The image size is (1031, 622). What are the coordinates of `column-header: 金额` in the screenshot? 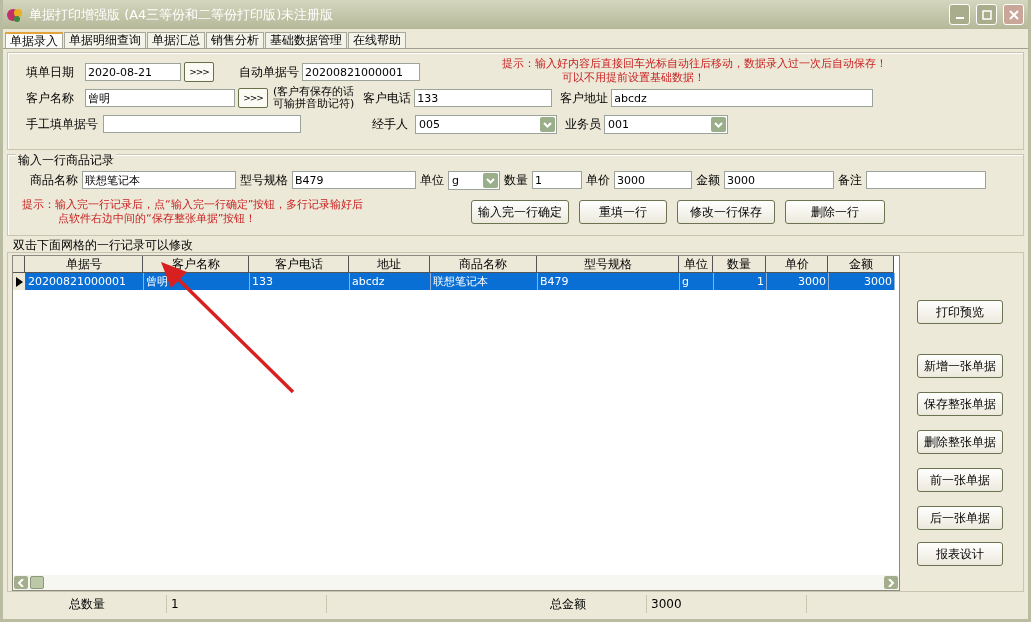 It's located at (861, 264).